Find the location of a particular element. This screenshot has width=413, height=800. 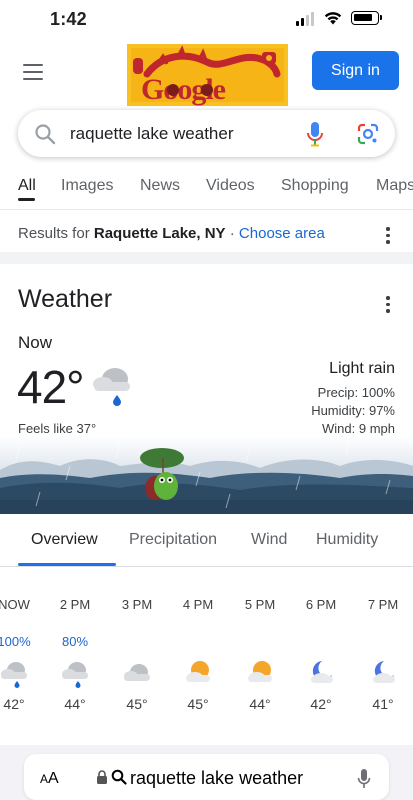

precip-detail: Precip: 100% is located at coordinates (356, 392).